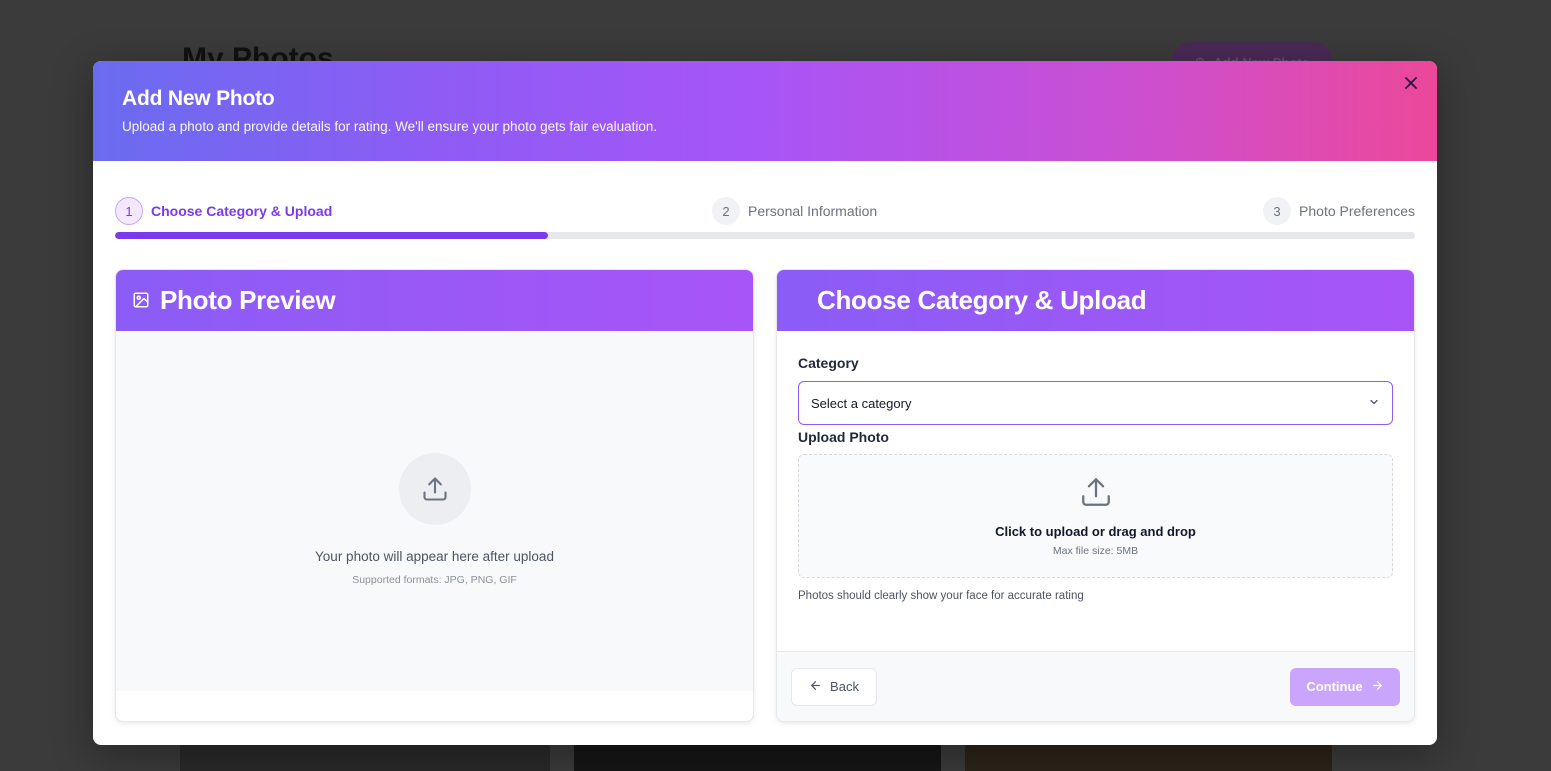  What do you see at coordinates (1277, 211) in the screenshot?
I see `step-number: 3` at bounding box center [1277, 211].